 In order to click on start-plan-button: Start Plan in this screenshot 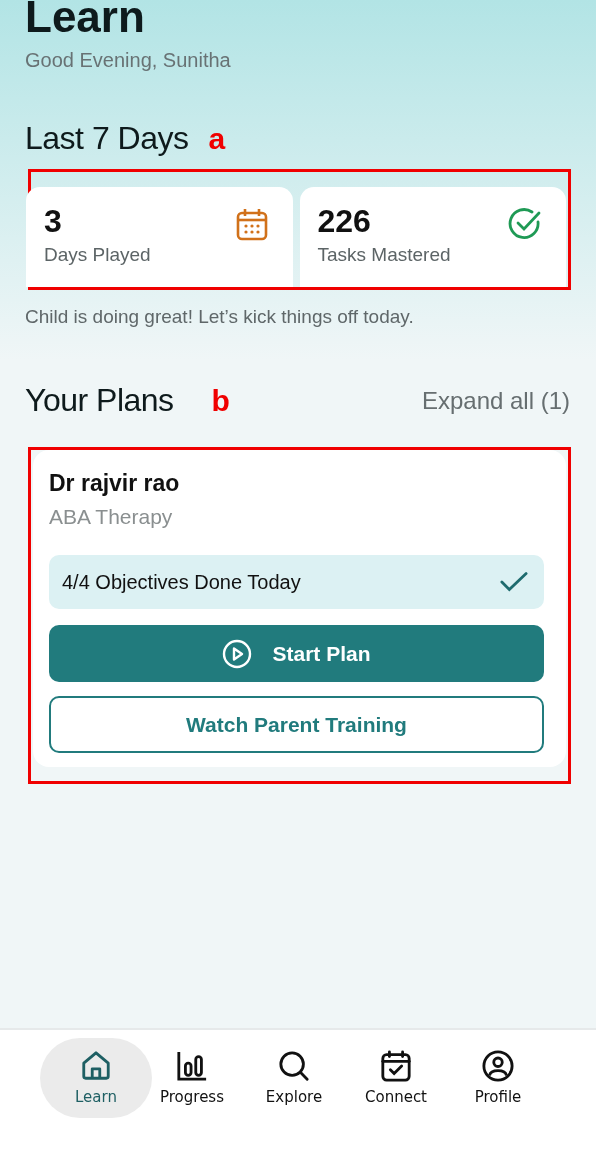, I will do `click(296, 653)`.